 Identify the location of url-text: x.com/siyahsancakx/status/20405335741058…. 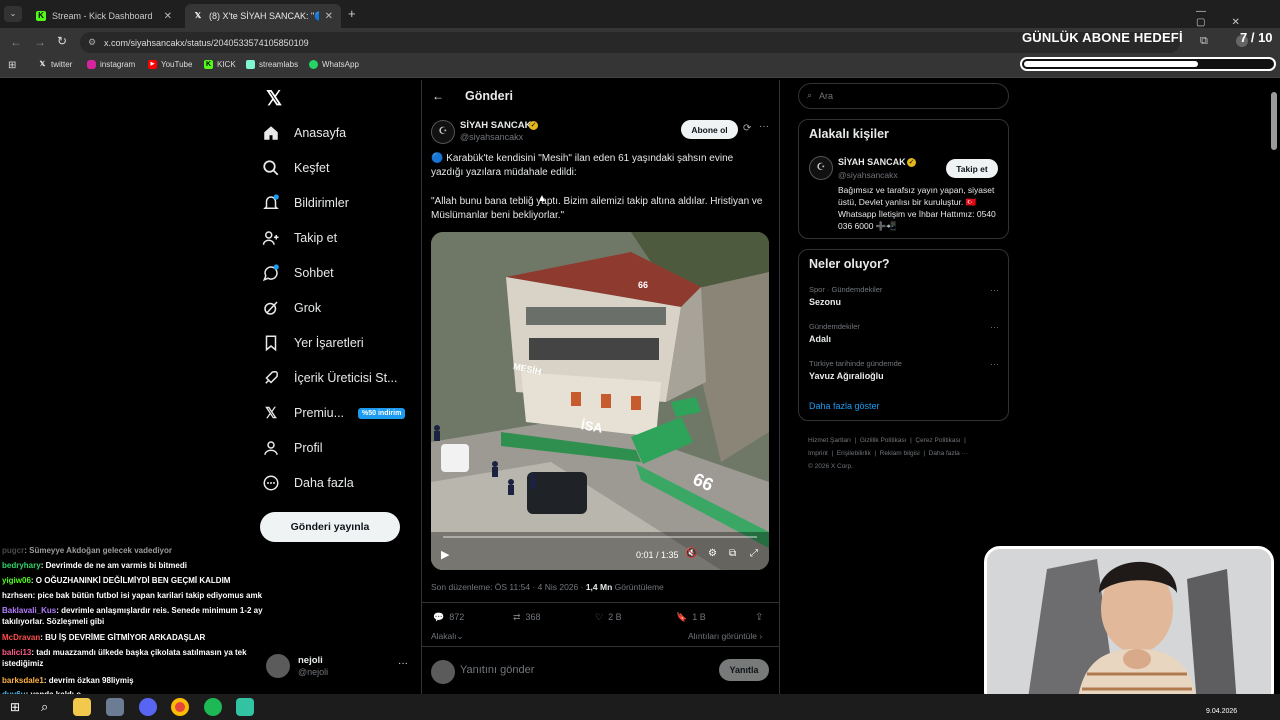
(206, 42).